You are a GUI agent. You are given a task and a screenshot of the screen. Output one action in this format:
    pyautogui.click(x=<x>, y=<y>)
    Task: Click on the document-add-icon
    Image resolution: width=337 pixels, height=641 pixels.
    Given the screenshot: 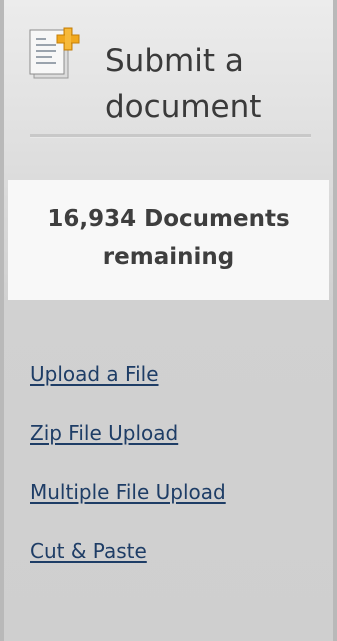 What is the action you would take?
    pyautogui.click(x=59, y=55)
    